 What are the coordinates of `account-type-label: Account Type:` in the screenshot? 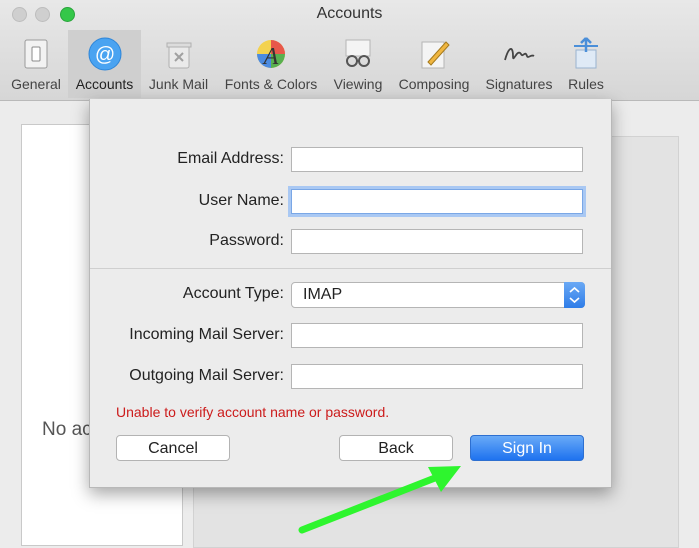 It's located at (233, 293).